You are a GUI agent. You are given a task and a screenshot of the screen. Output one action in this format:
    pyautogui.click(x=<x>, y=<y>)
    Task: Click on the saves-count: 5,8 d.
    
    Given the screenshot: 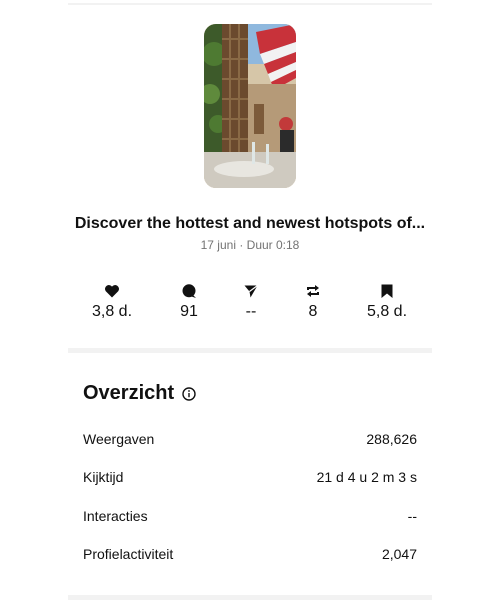 What is the action you would take?
    pyautogui.click(x=387, y=311)
    